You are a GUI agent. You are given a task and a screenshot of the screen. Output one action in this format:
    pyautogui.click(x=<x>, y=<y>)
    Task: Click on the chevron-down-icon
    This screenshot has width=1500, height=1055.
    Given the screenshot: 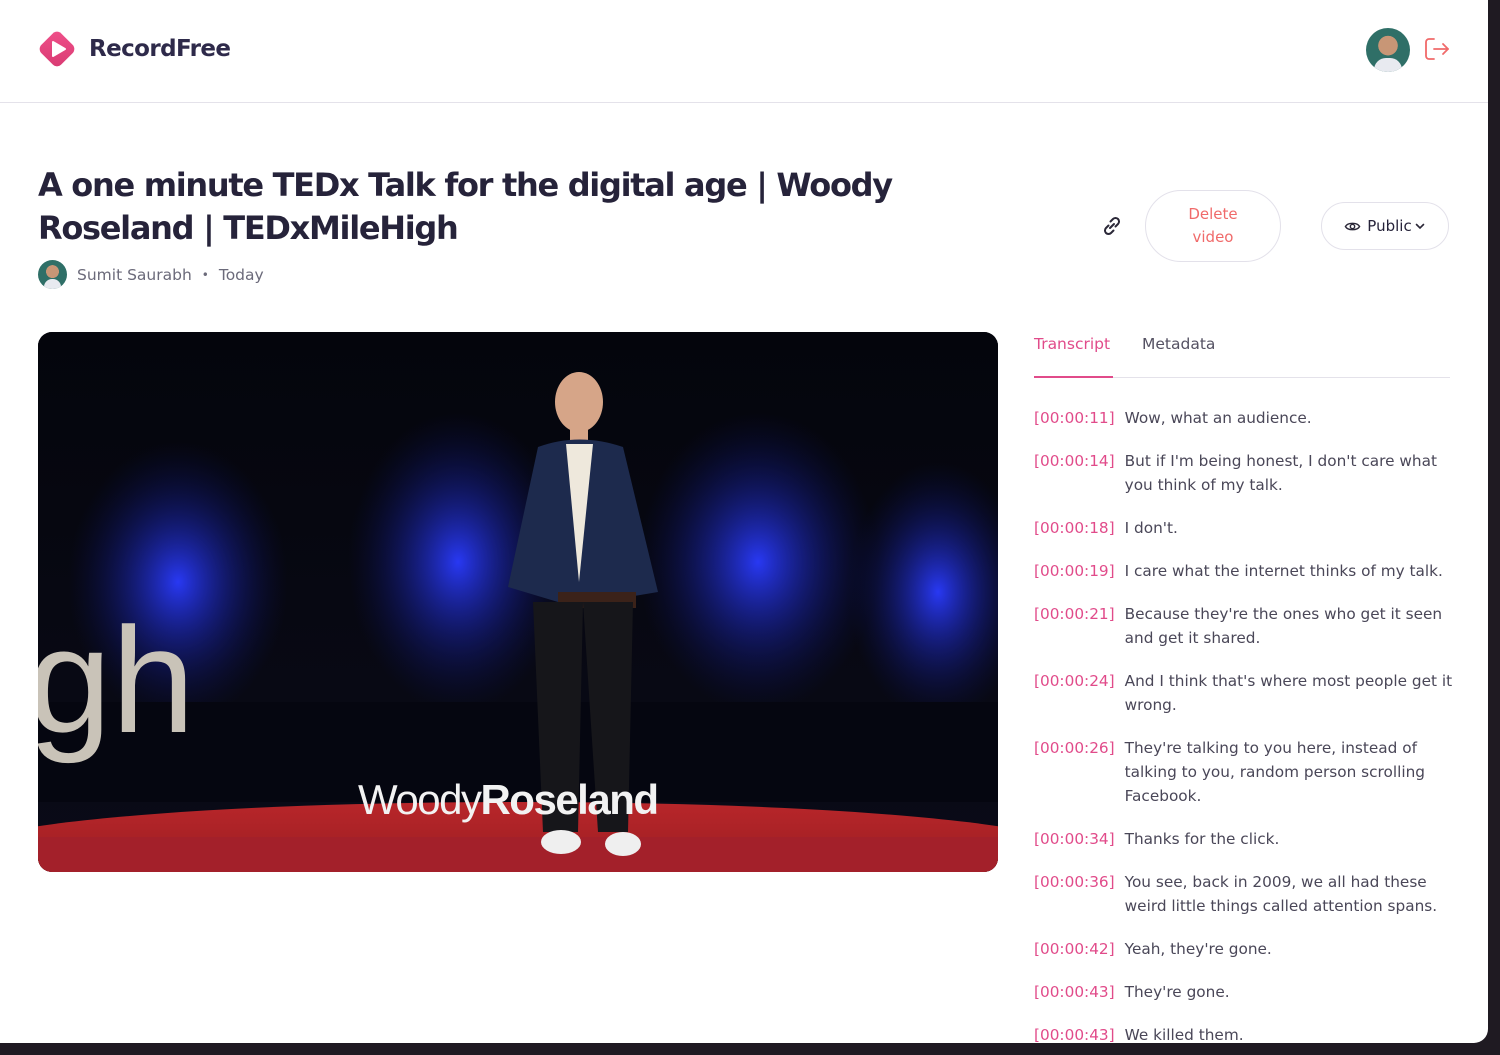 What is the action you would take?
    pyautogui.click(x=1420, y=226)
    